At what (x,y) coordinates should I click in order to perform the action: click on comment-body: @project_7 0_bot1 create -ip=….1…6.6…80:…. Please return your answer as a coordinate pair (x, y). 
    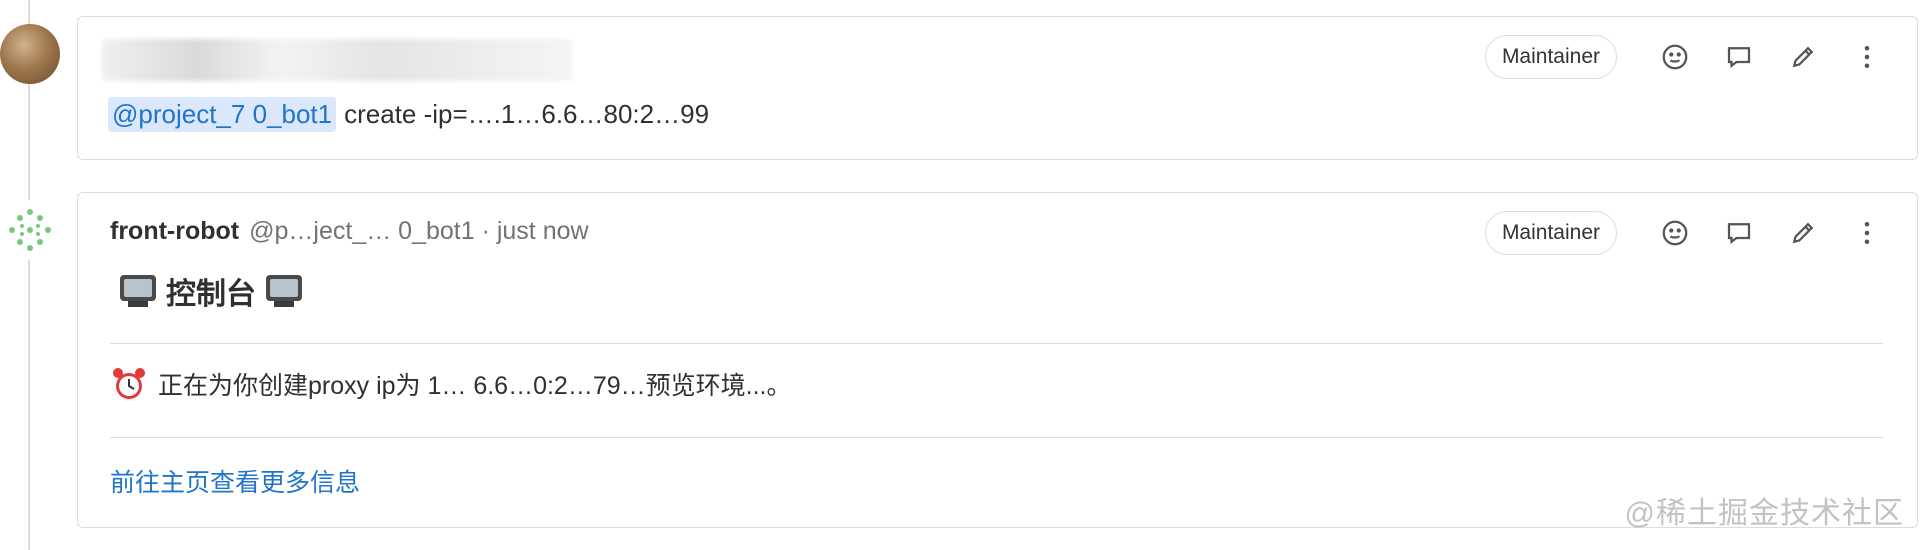
    Looking at the image, I should click on (408, 114).